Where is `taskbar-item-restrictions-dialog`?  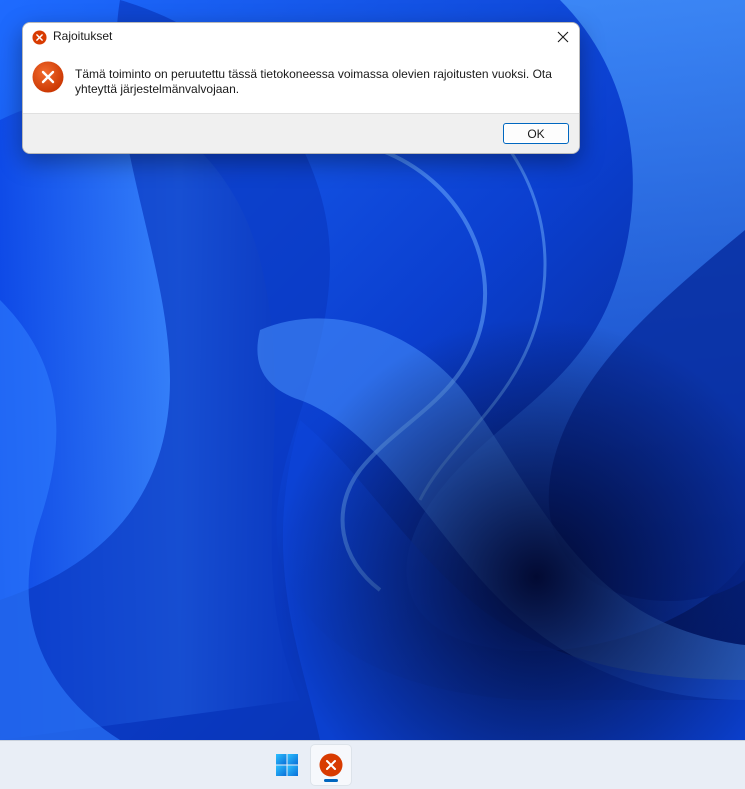
taskbar-item-restrictions-dialog is located at coordinates (331, 765).